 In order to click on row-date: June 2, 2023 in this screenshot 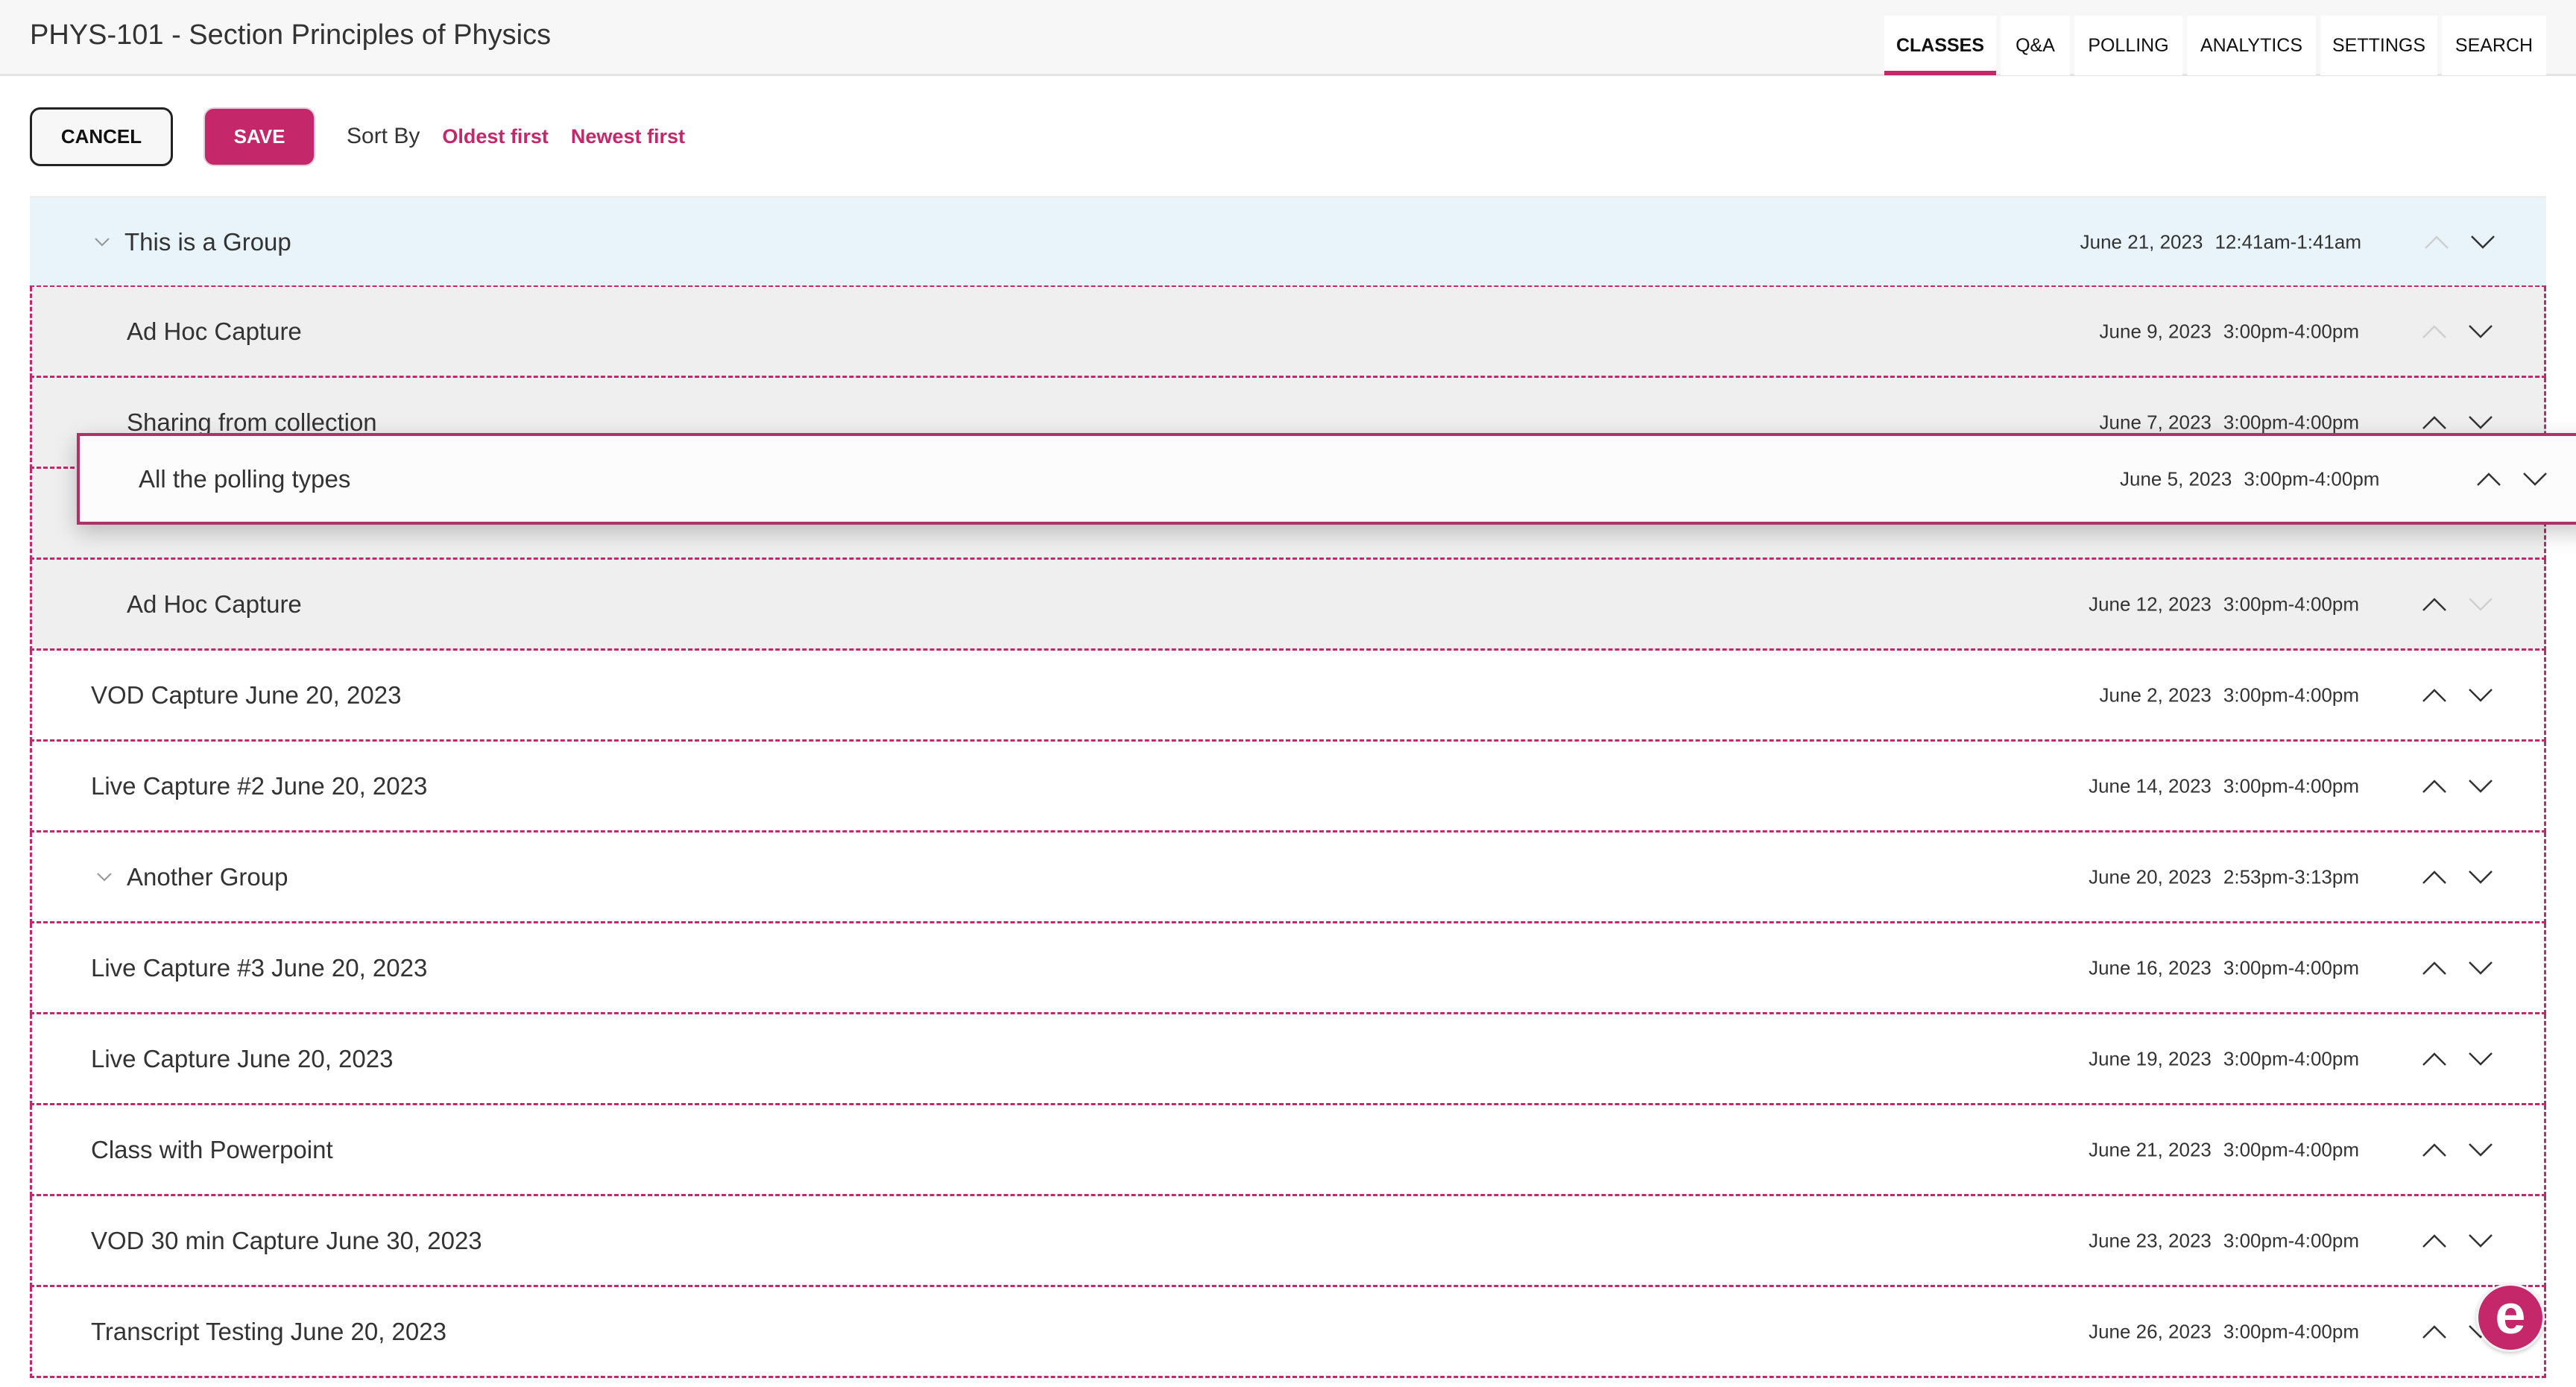, I will do `click(2155, 694)`.